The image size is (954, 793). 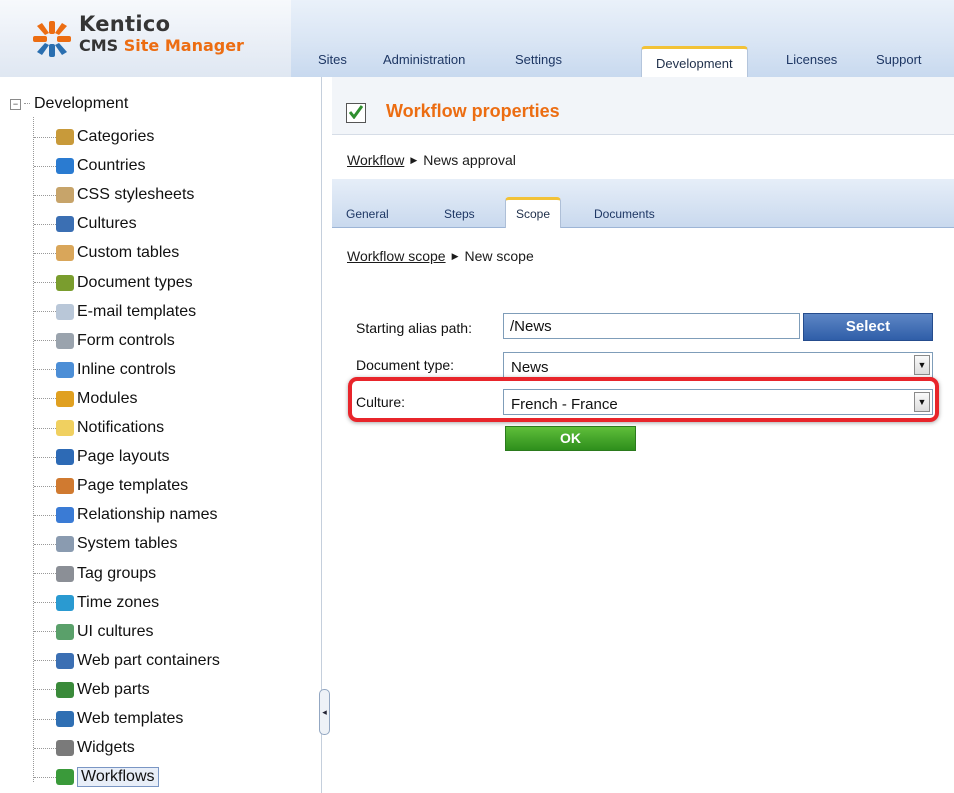 I want to click on widget-icon, so click(x=65, y=748).